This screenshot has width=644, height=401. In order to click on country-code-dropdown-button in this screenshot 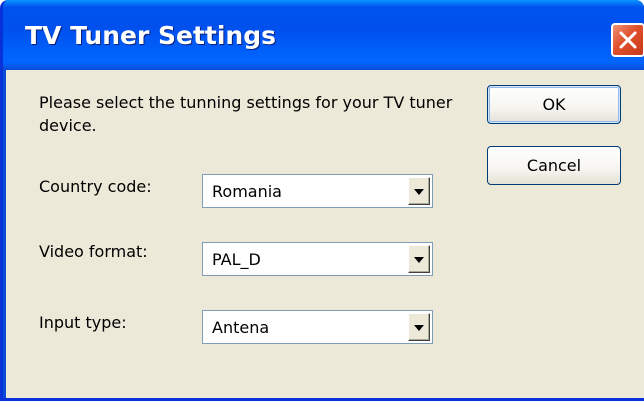, I will do `click(419, 191)`.